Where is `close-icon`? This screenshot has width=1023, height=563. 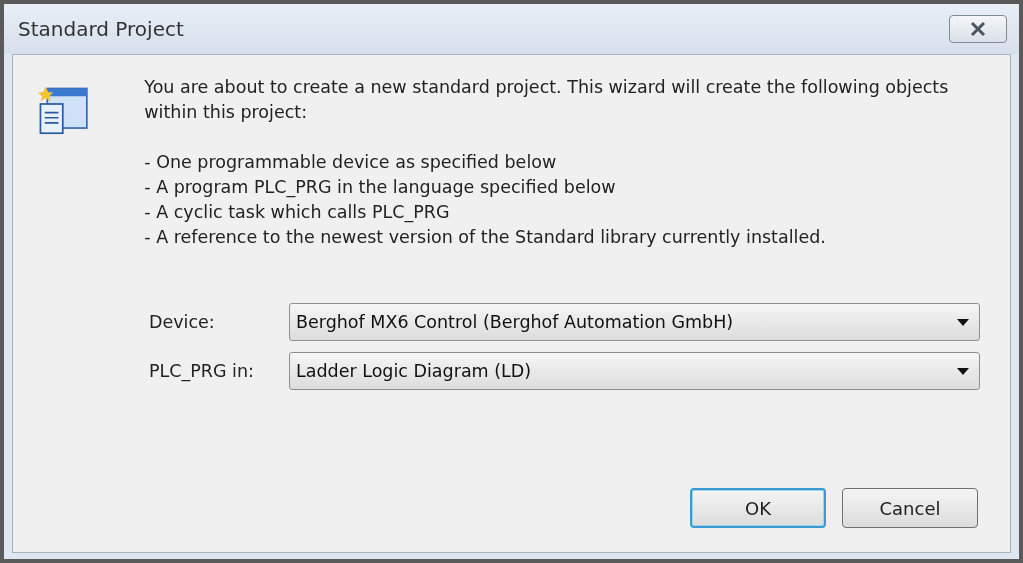 close-icon is located at coordinates (978, 29).